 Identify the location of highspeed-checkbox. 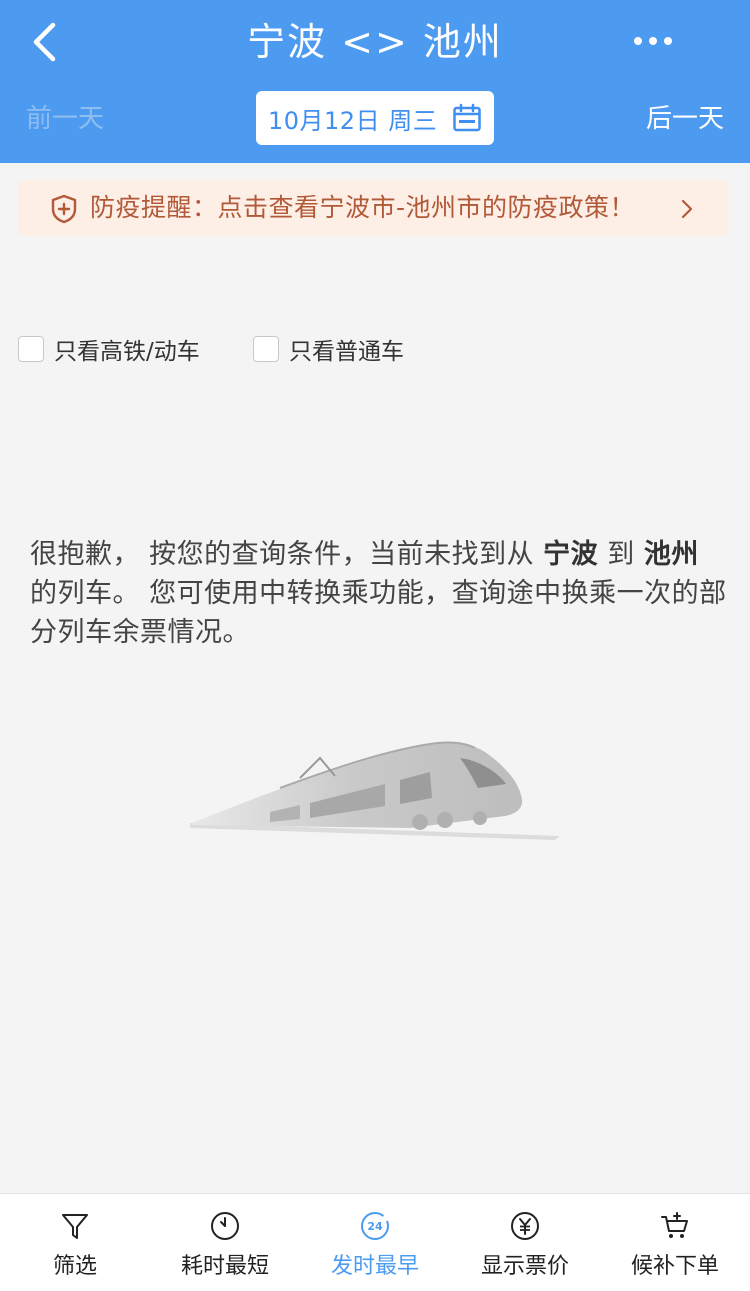
(31, 349).